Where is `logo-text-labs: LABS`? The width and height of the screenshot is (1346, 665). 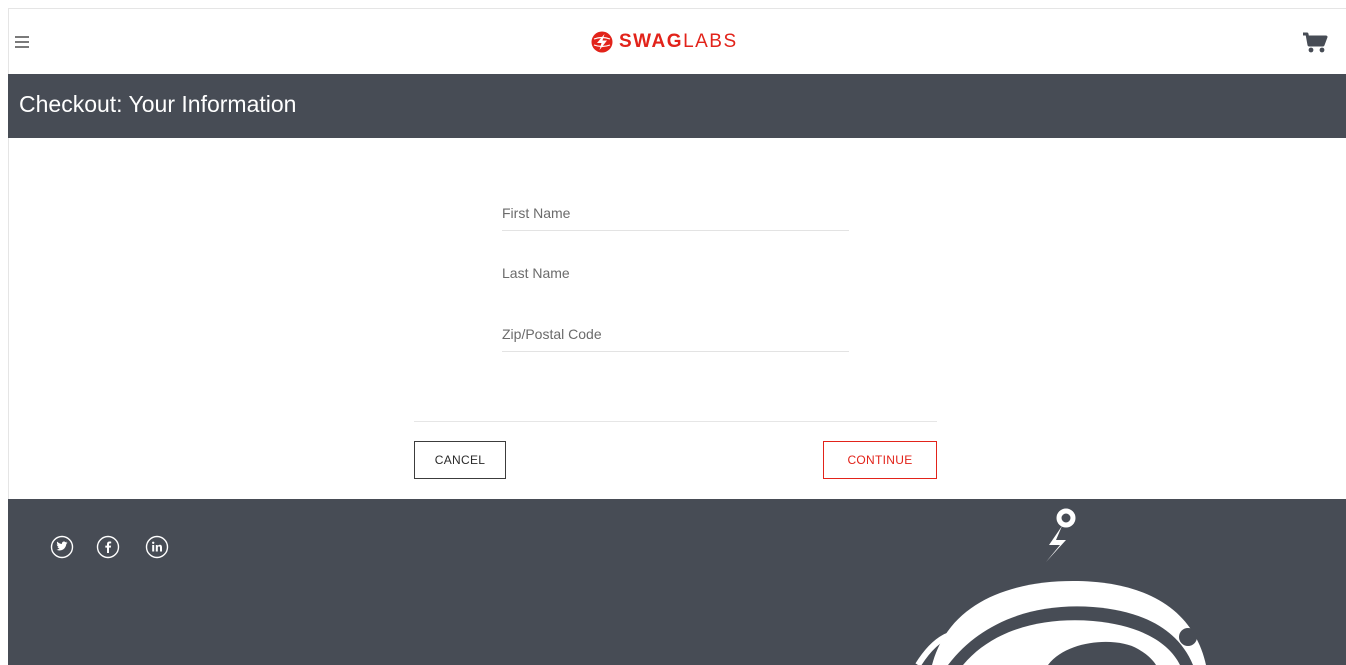
logo-text-labs: LABS is located at coordinates (710, 41).